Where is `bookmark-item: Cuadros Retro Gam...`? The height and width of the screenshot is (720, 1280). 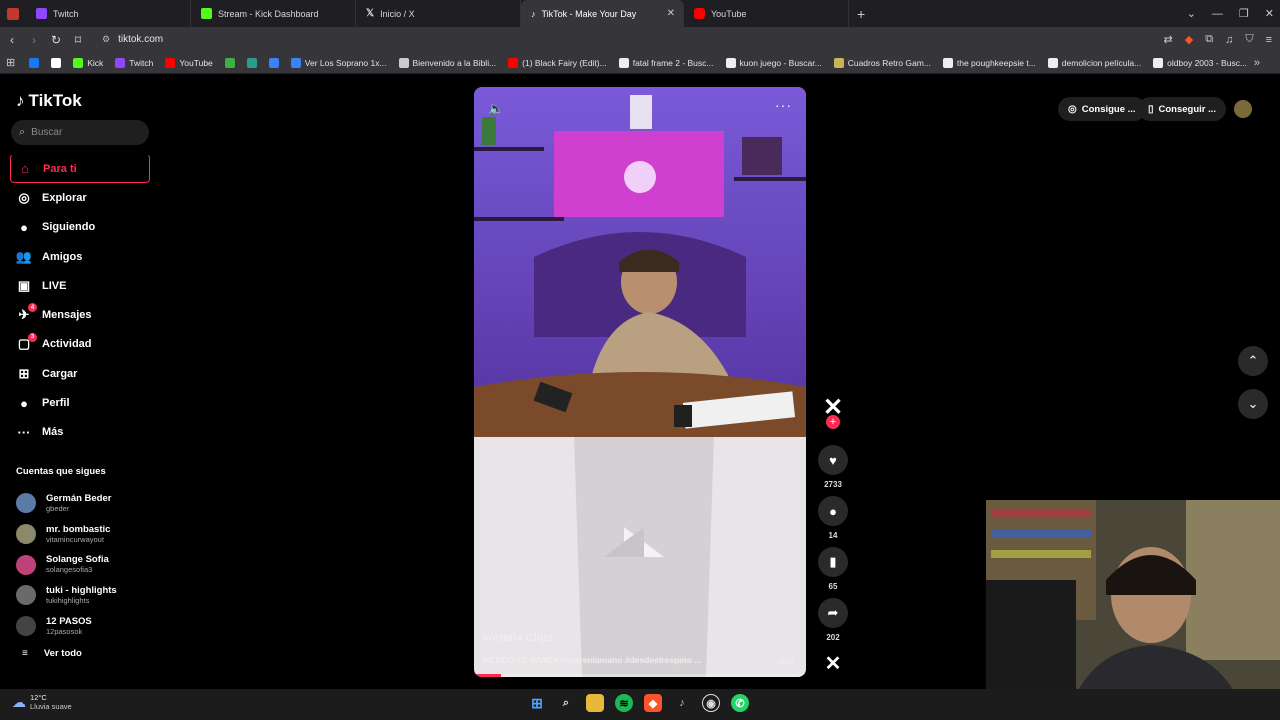
bookmark-item: Cuadros Retro Gam... is located at coordinates (882, 62).